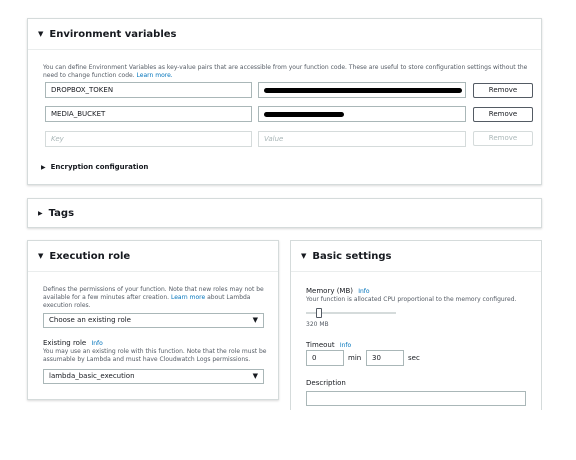 This screenshot has height=460, width=576. I want to click on existing-role-select: lambda_basic_execution ▼, so click(153, 376).